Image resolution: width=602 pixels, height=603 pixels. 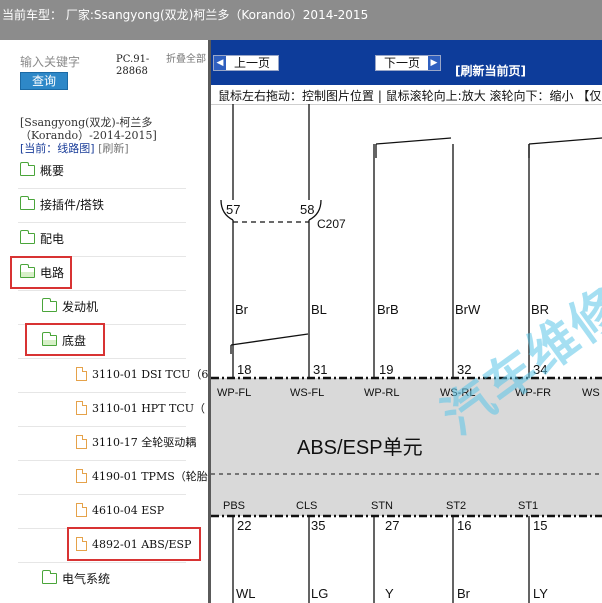 I want to click on prev-page-label: 上一页, so click(x=251, y=63).